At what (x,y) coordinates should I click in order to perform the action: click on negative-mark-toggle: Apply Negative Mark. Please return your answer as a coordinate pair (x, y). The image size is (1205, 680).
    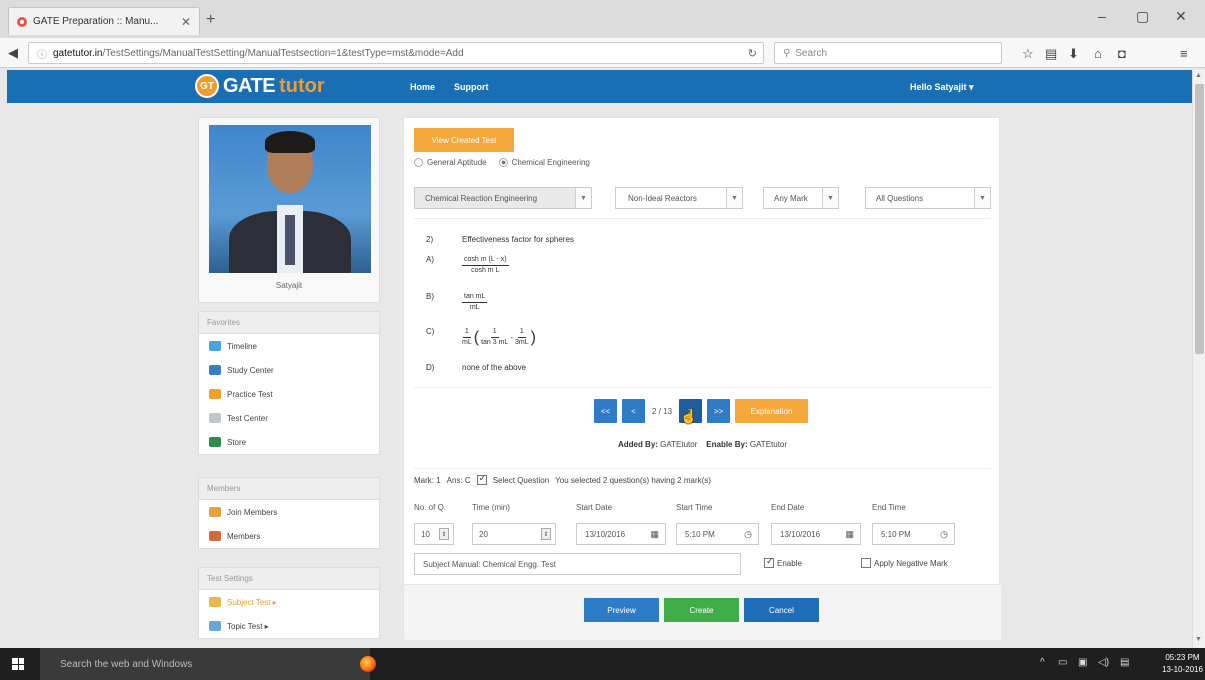
    Looking at the image, I should click on (904, 563).